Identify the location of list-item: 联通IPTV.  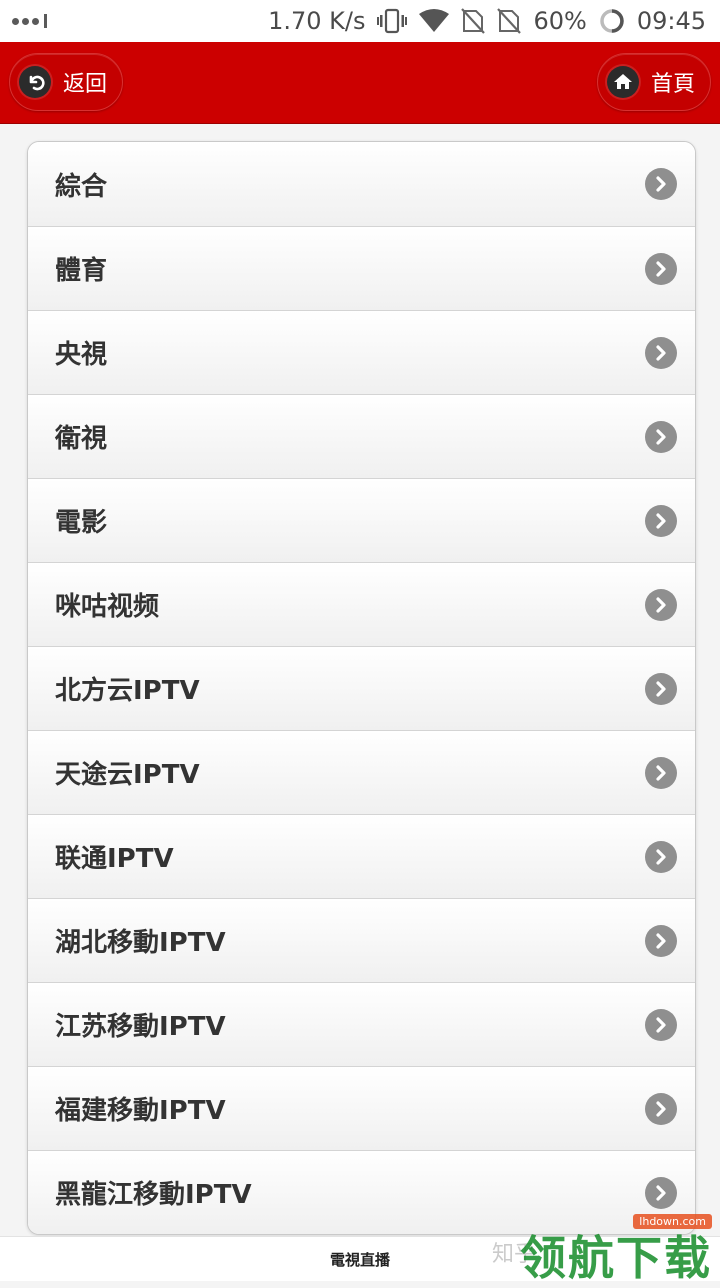
(361, 856).